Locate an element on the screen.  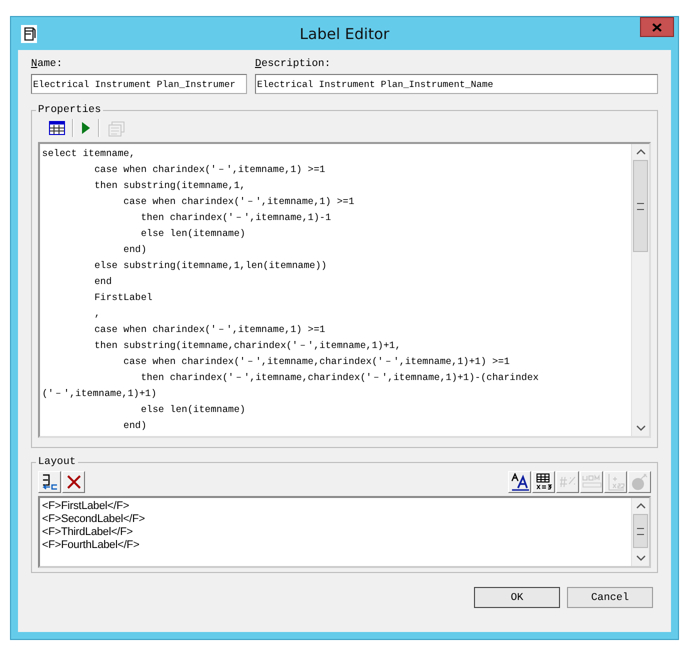
name-field: Electrical Instrument Plan_Instrumer is located at coordinates (139, 84).